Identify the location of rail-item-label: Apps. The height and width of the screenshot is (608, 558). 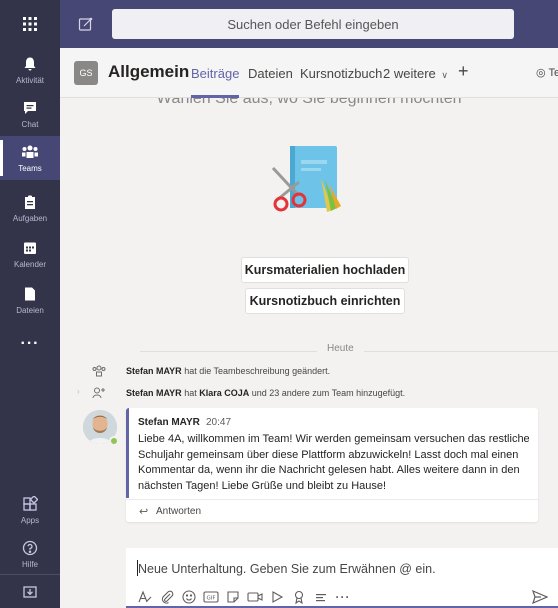
(30, 520).